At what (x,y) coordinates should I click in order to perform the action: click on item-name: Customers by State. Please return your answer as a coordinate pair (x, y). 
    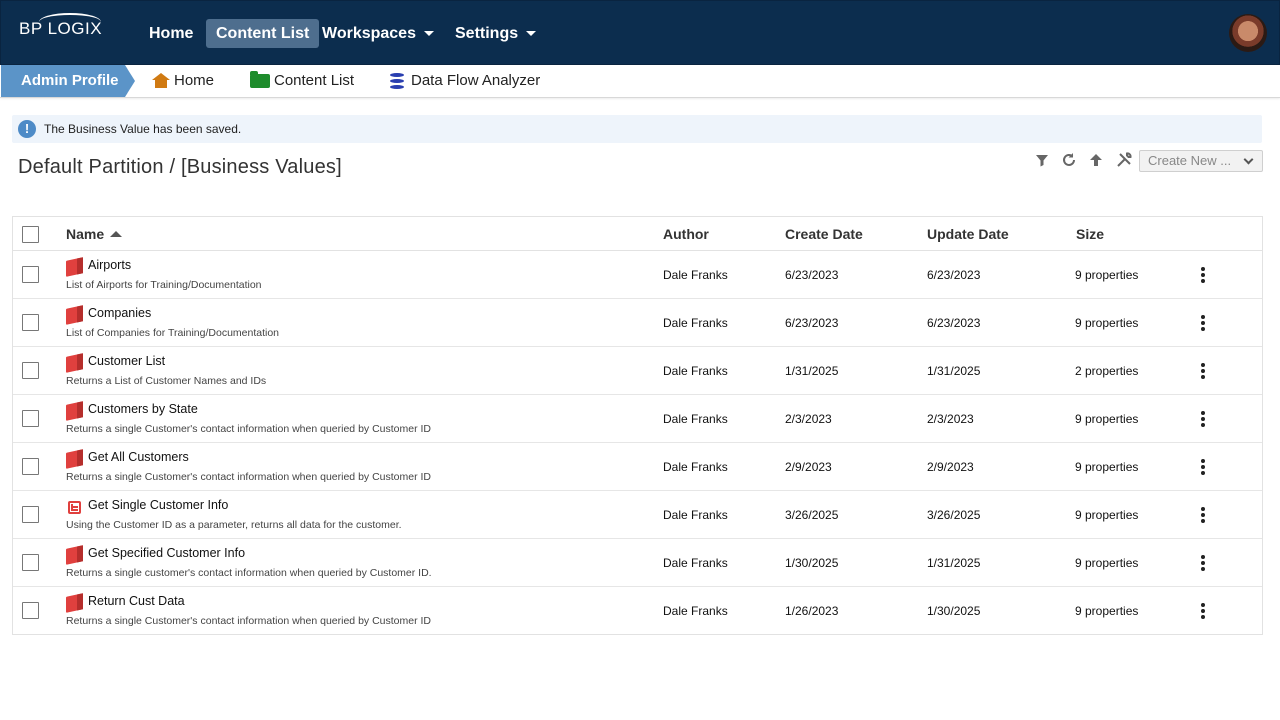
    Looking at the image, I should click on (143, 409).